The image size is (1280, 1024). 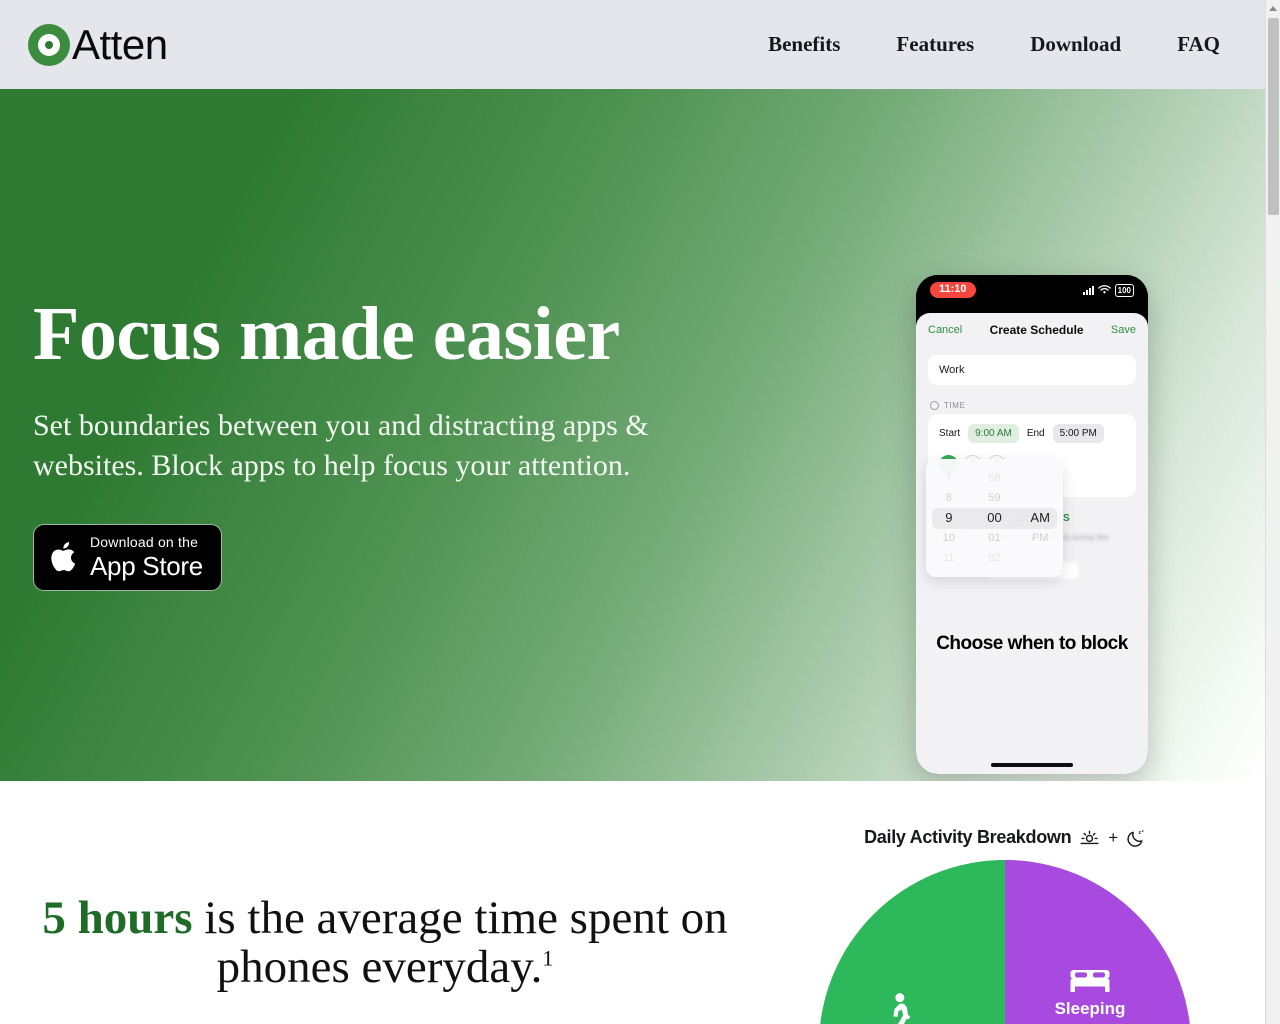 What do you see at coordinates (1040, 538) in the screenshot?
I see `picker-meridiem-option: PM` at bounding box center [1040, 538].